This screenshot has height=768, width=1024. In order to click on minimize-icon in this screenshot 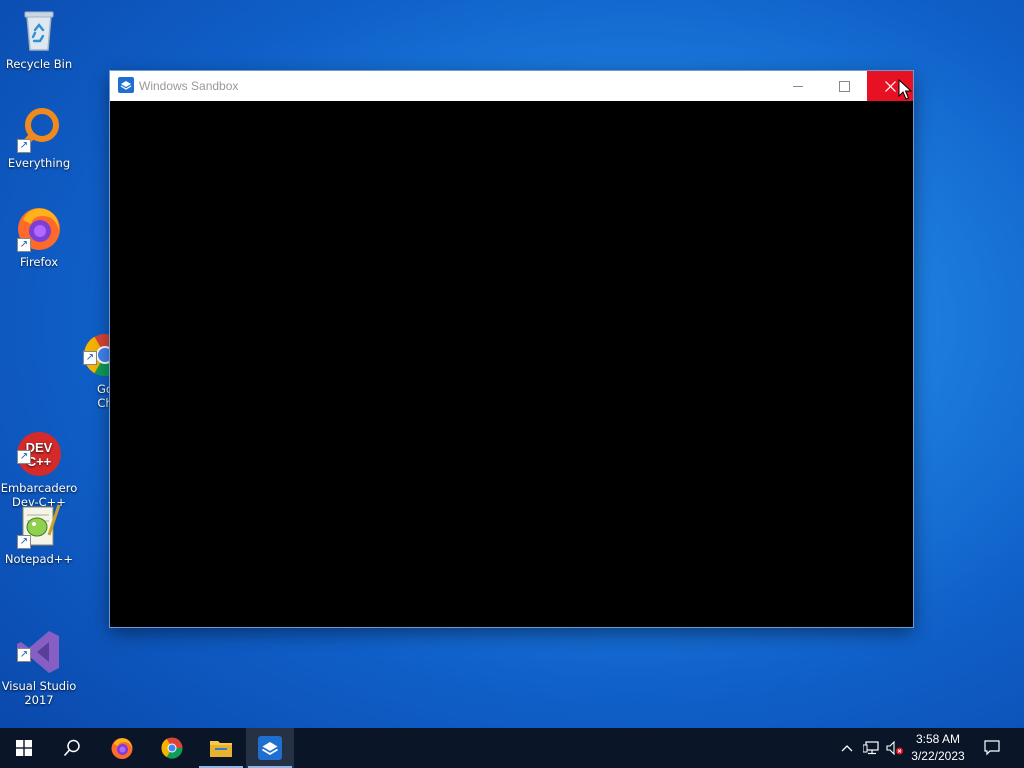, I will do `click(798, 86)`.